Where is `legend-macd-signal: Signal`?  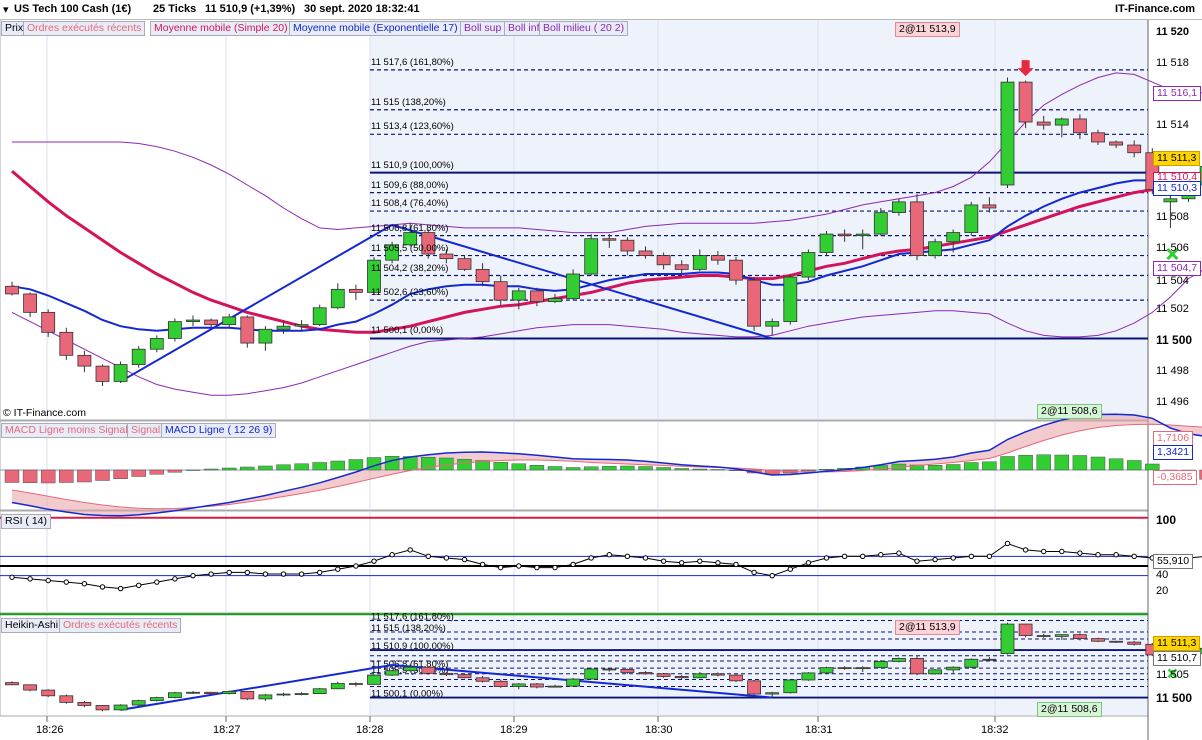 legend-macd-signal: Signal is located at coordinates (146, 430).